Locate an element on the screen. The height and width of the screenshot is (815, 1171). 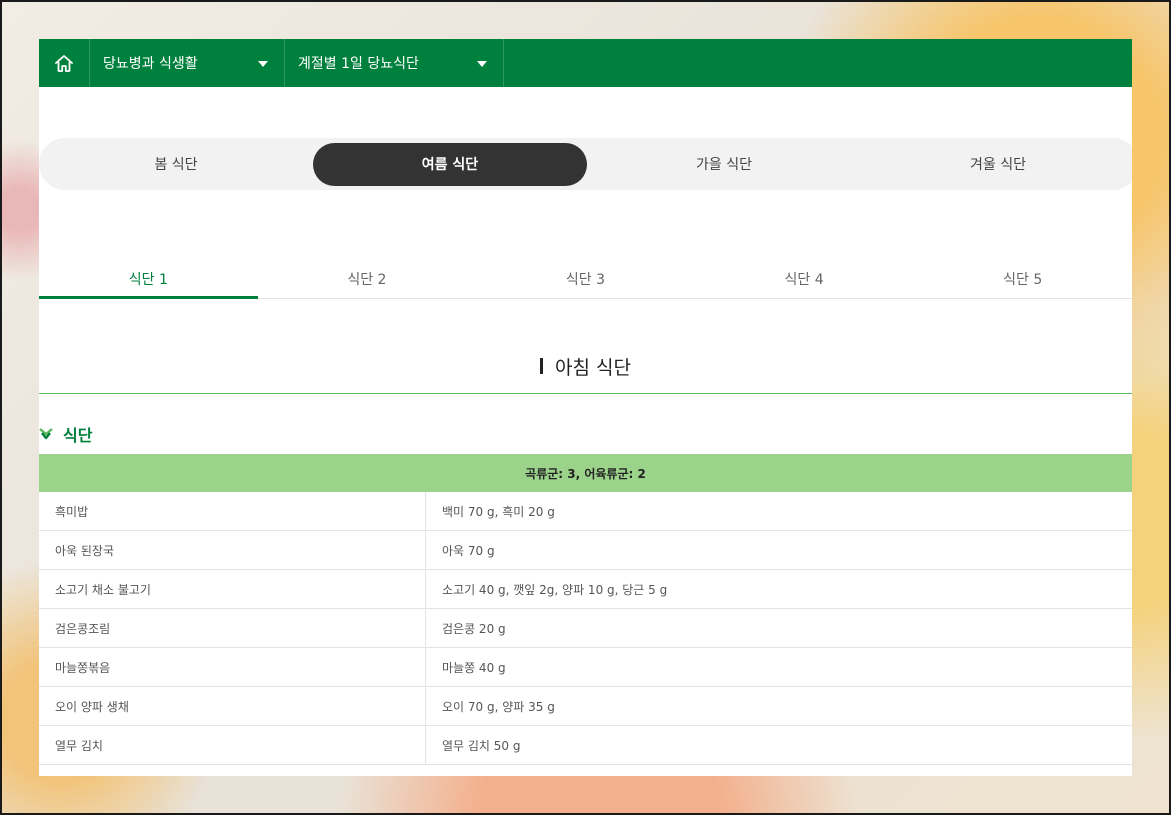
dish-ingredients: 오이 70 g, 양파 35 g is located at coordinates (498, 706).